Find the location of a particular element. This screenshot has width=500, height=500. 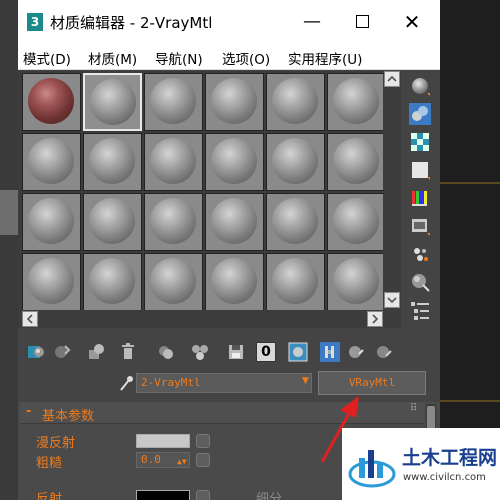

civilcn-logo-icon is located at coordinates (372, 469).